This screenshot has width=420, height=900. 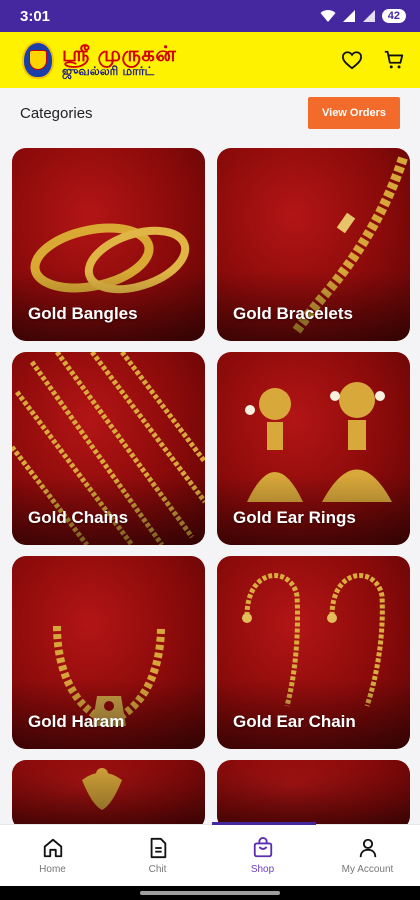 I want to click on category-card-gold-bangles: Gold Bangles, so click(x=108, y=244).